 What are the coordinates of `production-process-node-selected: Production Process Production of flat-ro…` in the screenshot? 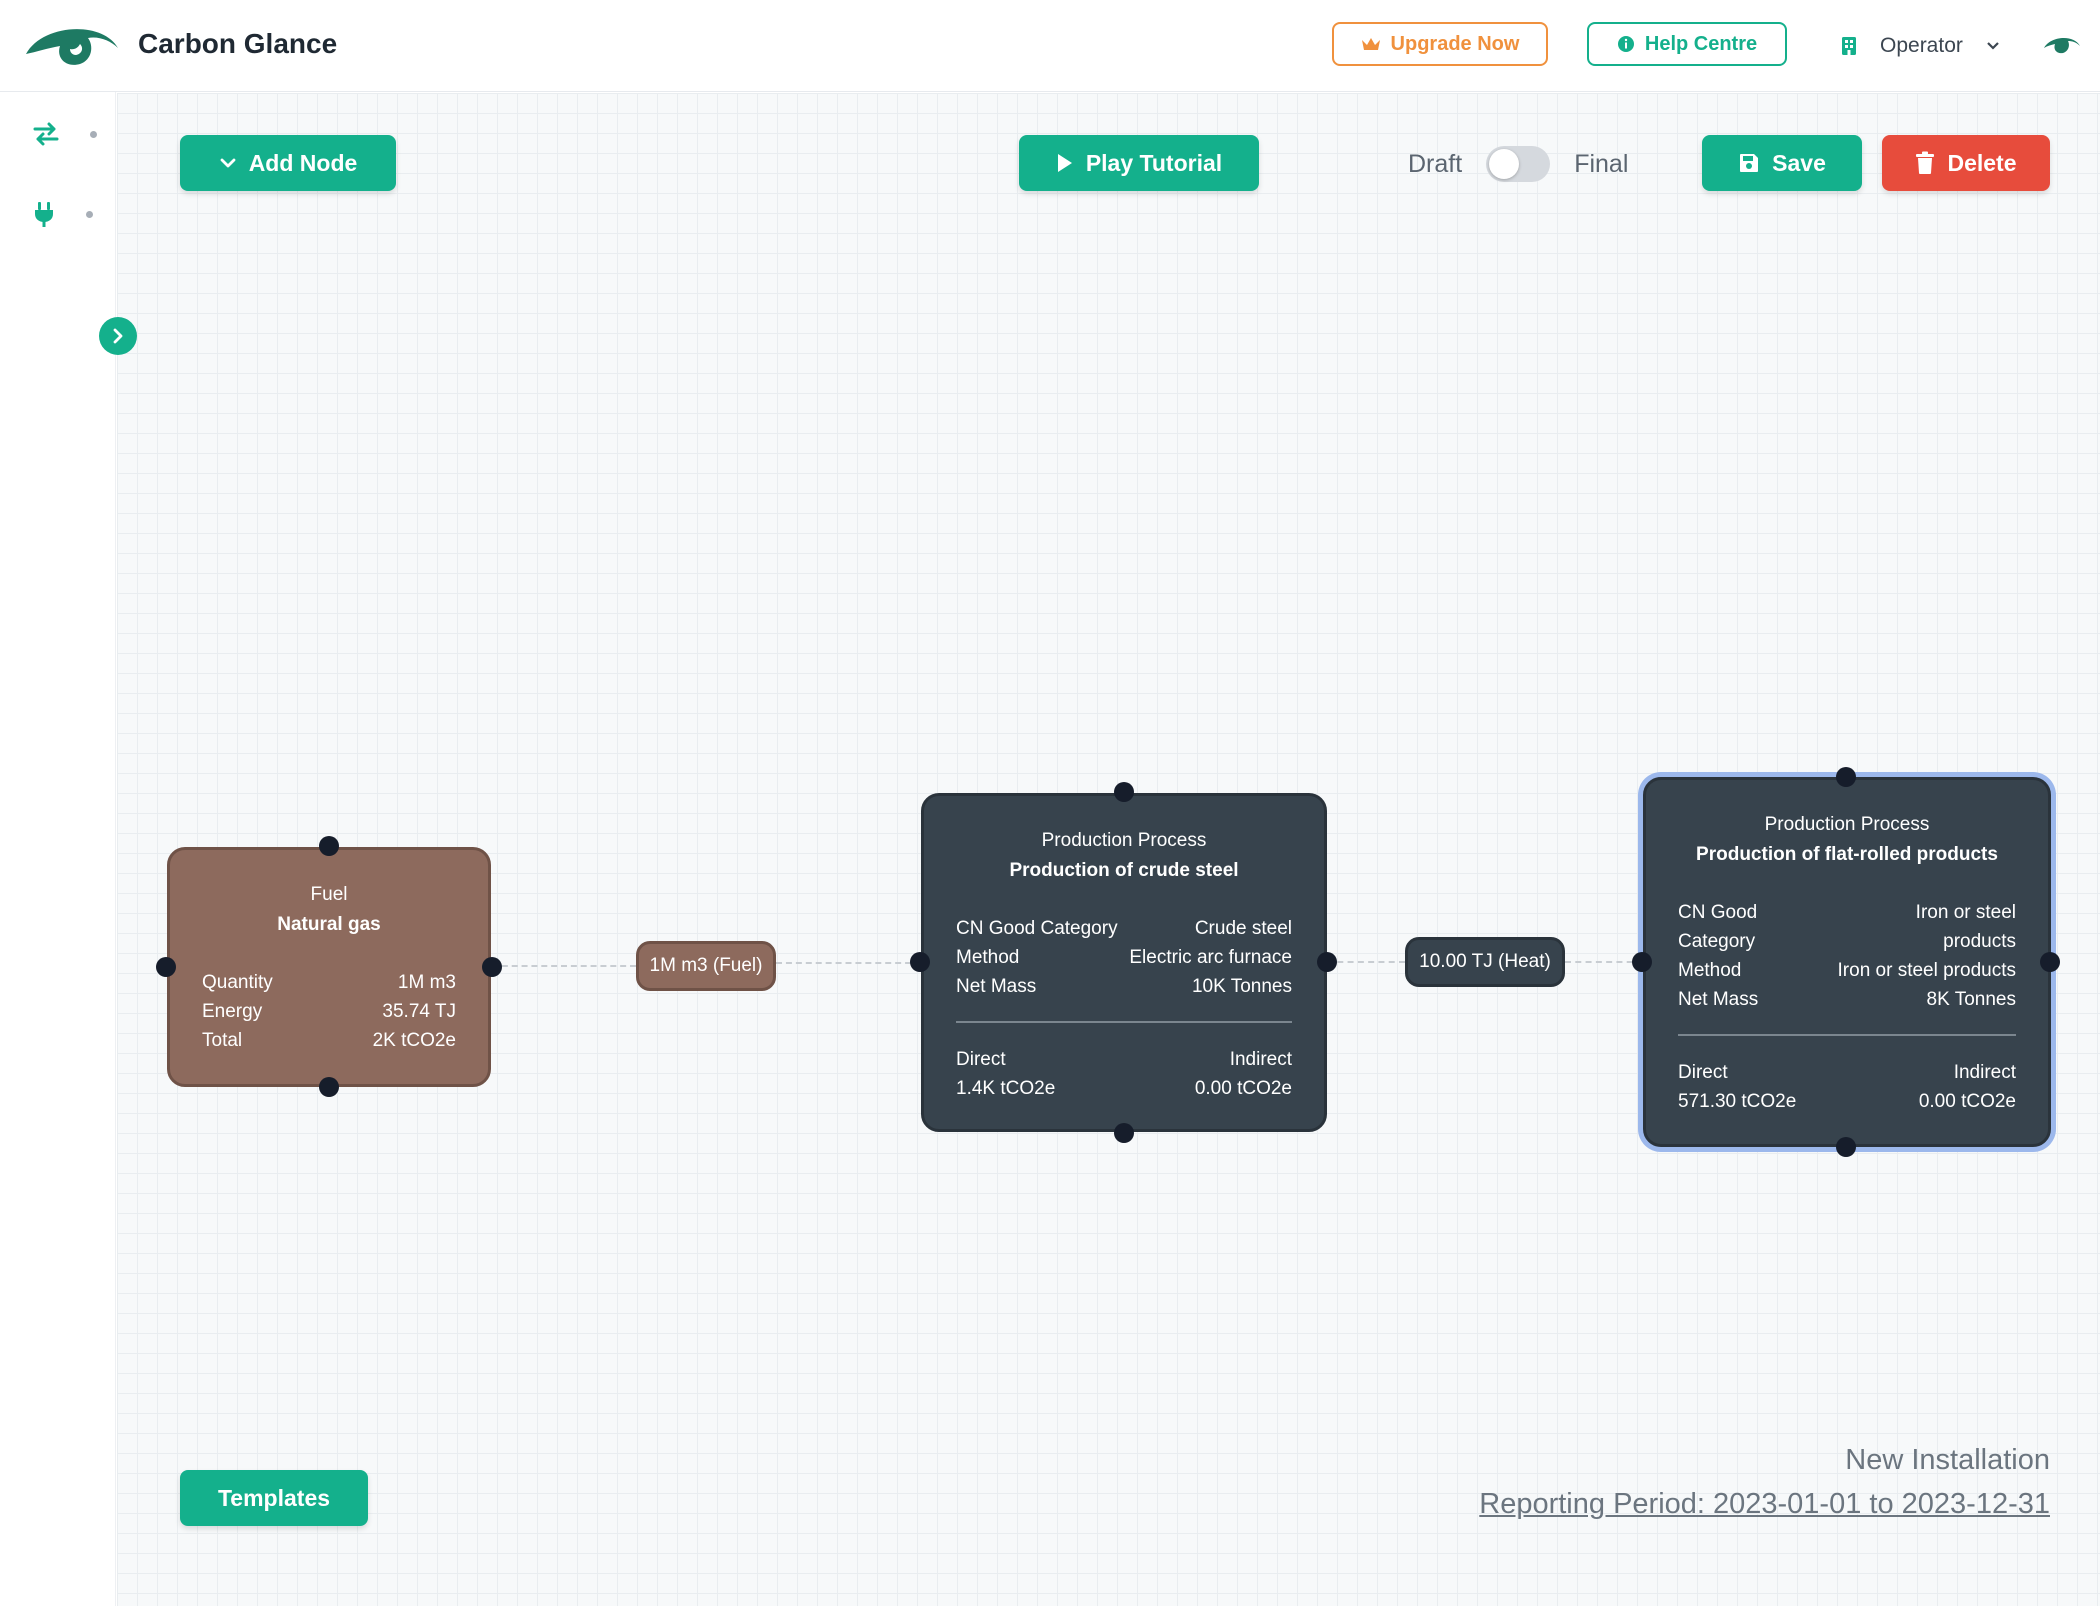 It's located at (1847, 962).